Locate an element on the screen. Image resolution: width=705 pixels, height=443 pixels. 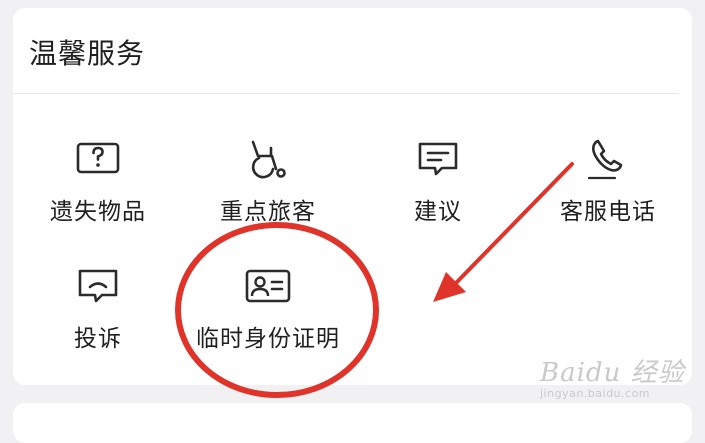
service-label: 建议 is located at coordinates (438, 212).